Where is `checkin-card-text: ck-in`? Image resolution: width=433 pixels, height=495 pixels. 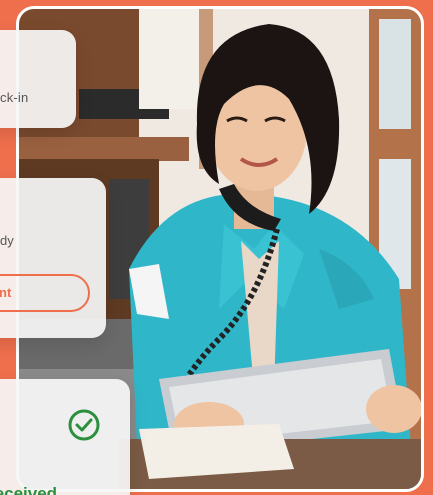
checkin-card-text: ck-in is located at coordinates (14, 97).